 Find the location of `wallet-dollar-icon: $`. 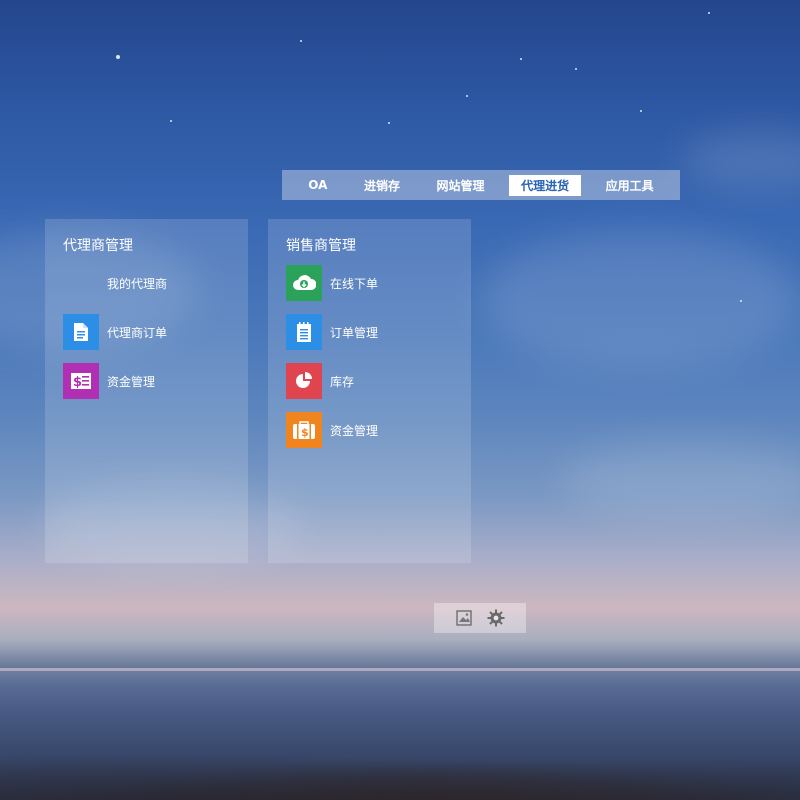

wallet-dollar-icon: $ is located at coordinates (304, 430).